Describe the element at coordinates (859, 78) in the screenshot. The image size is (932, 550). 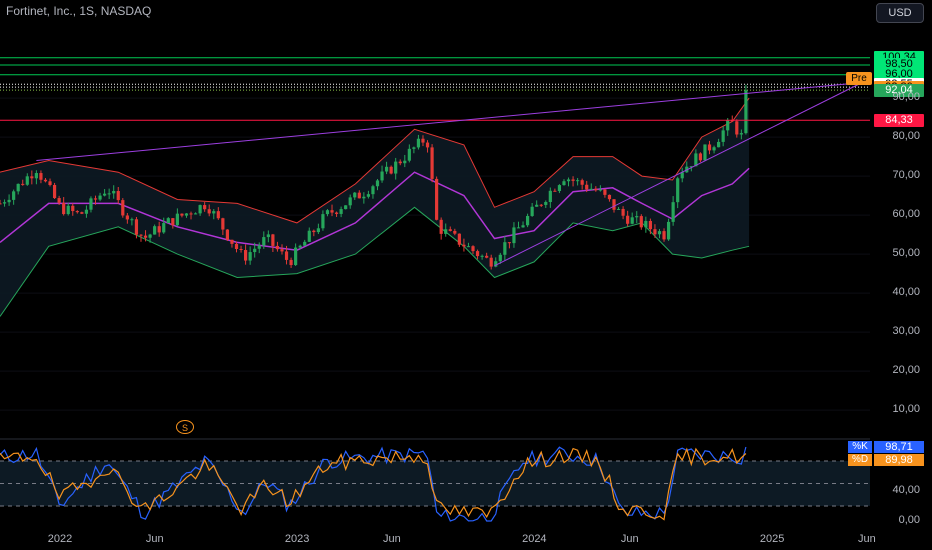
I see `premarket-label: Pre` at that location.